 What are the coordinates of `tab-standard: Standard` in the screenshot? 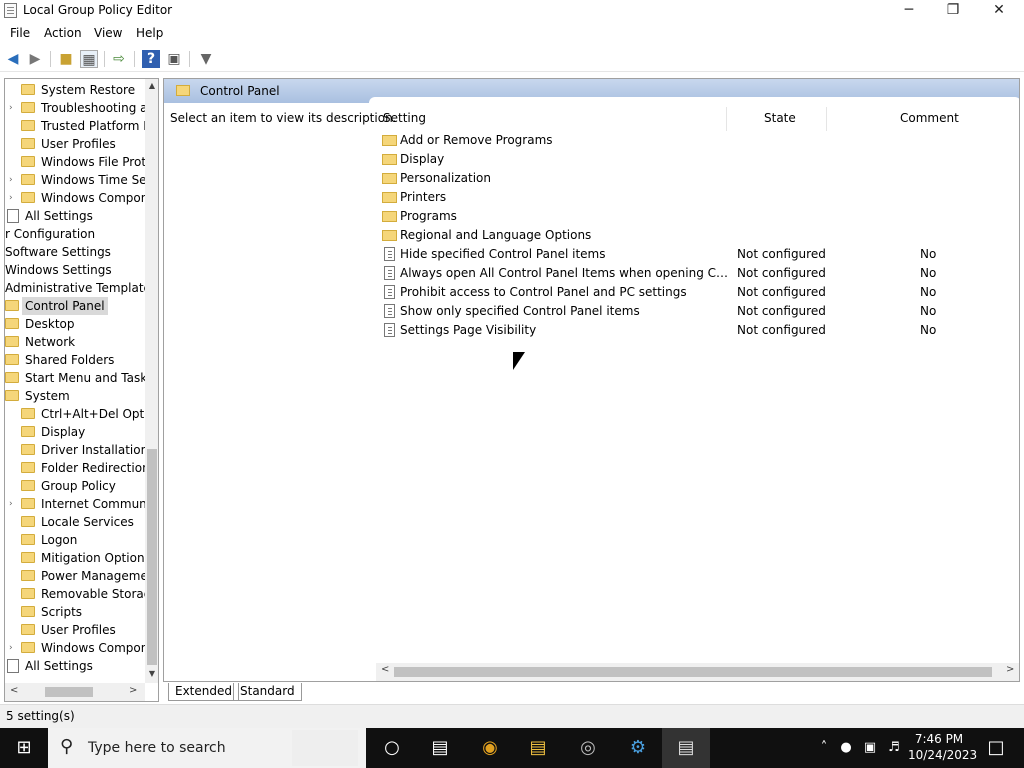 It's located at (267, 692).